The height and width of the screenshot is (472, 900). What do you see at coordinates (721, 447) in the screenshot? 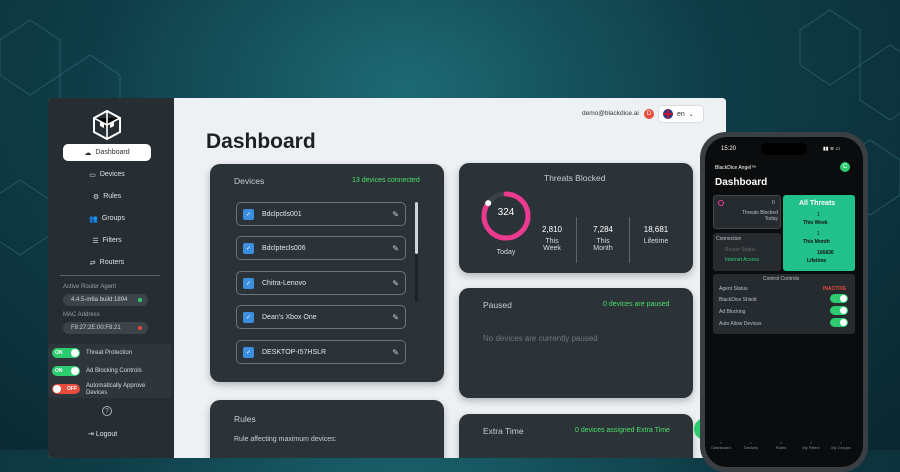
I see `tab-label: Dashboard` at bounding box center [721, 447].